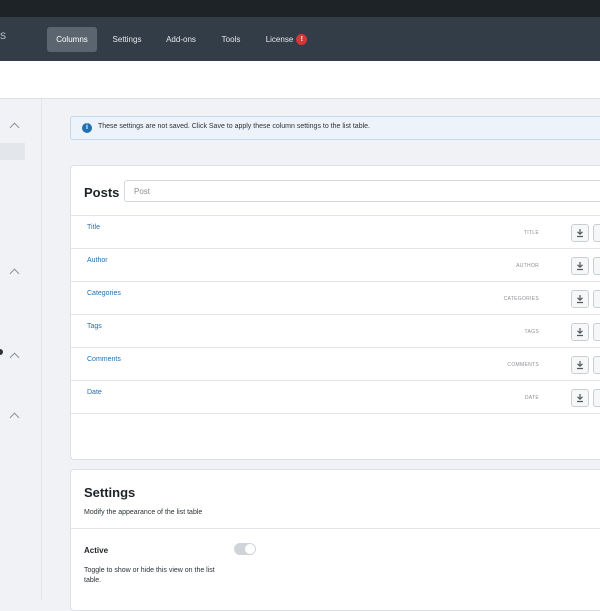 This screenshot has height=611, width=600. What do you see at coordinates (335, 232) in the screenshot?
I see `column-row: Title TITLE` at bounding box center [335, 232].